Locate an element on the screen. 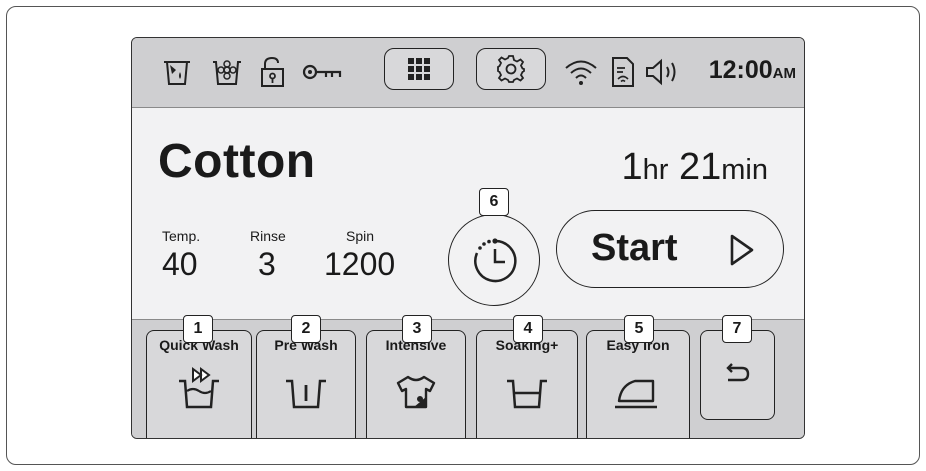  start-label: Start is located at coordinates (634, 248).